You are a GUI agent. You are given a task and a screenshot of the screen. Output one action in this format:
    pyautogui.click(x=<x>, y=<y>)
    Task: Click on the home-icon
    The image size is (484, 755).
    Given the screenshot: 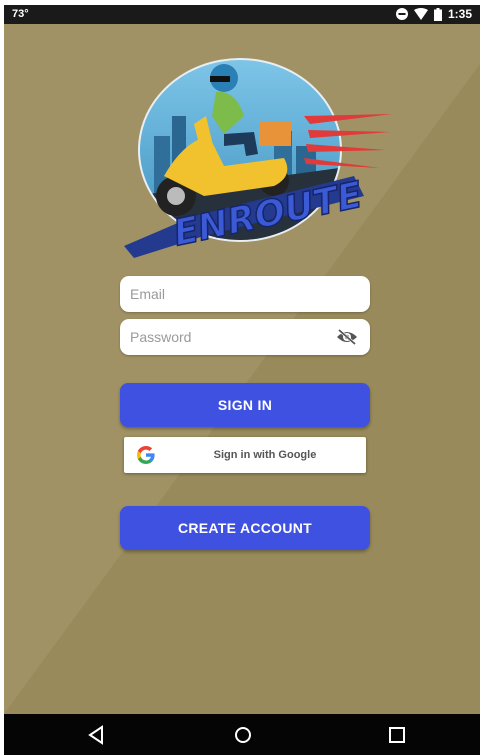 What is the action you would take?
    pyautogui.click(x=243, y=735)
    